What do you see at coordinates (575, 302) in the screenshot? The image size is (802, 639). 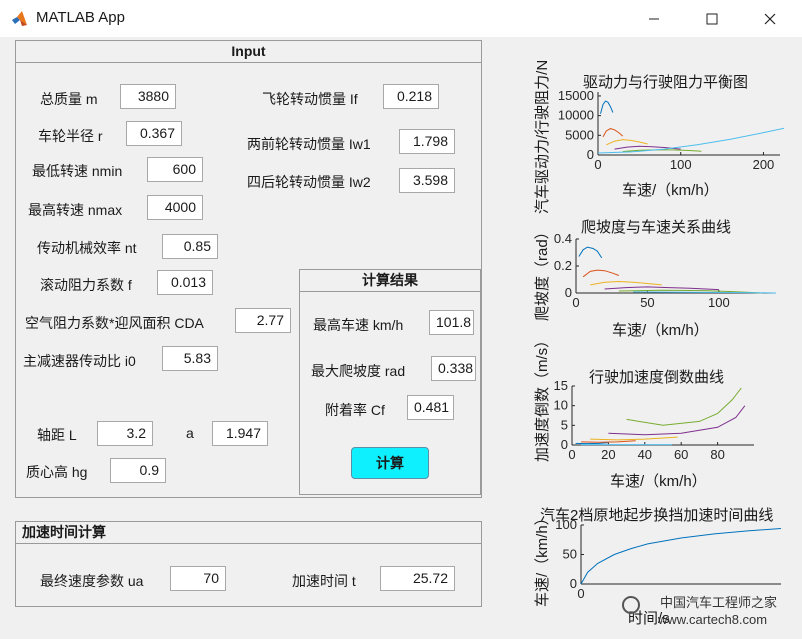 I see `chart2-x-tick-label: 0` at bounding box center [575, 302].